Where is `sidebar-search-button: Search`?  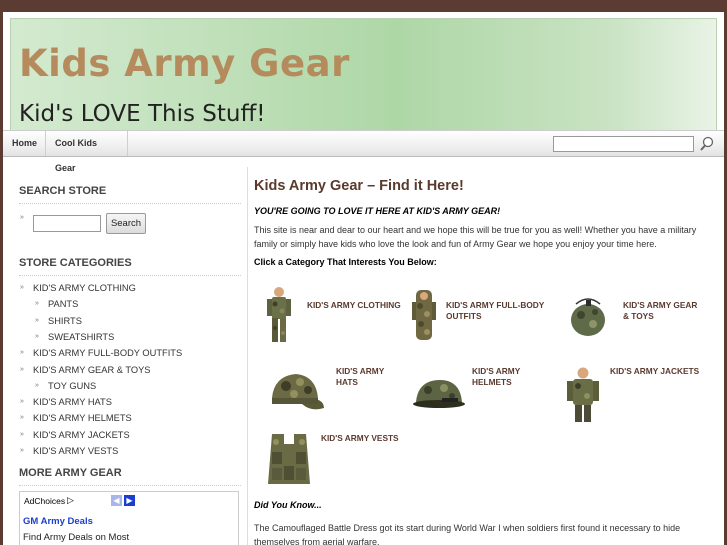 sidebar-search-button: Search is located at coordinates (126, 223).